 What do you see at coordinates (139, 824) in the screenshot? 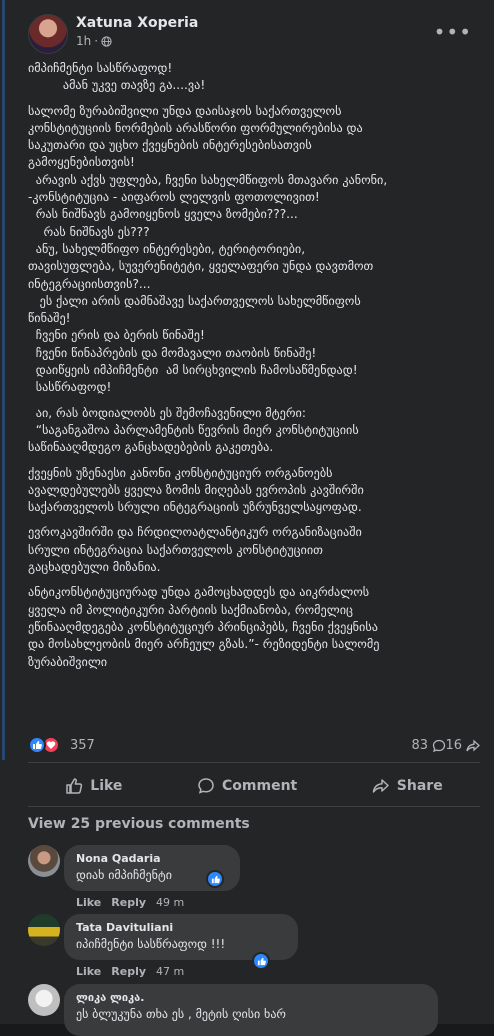
I see `view-previous-comments: View 25 previous comments` at bounding box center [139, 824].